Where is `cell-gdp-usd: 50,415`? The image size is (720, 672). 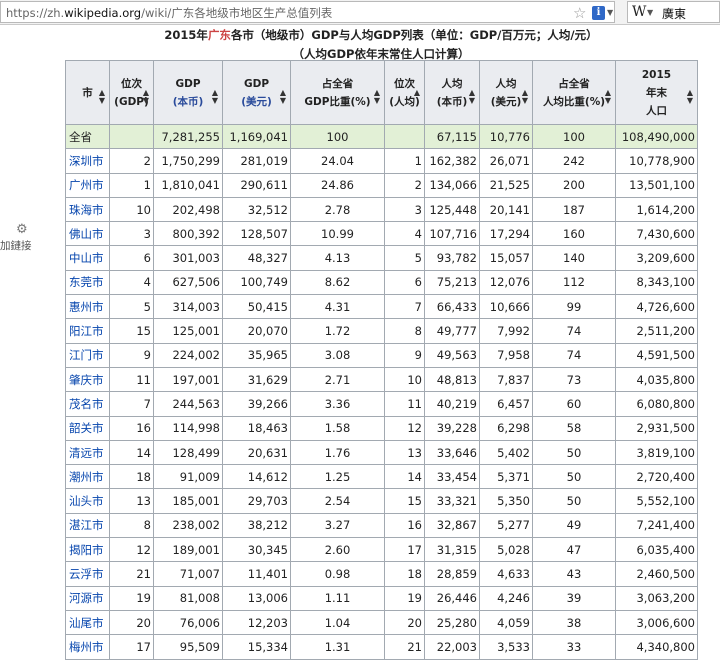
cell-gdp-usd: 50,415 is located at coordinates (256, 307).